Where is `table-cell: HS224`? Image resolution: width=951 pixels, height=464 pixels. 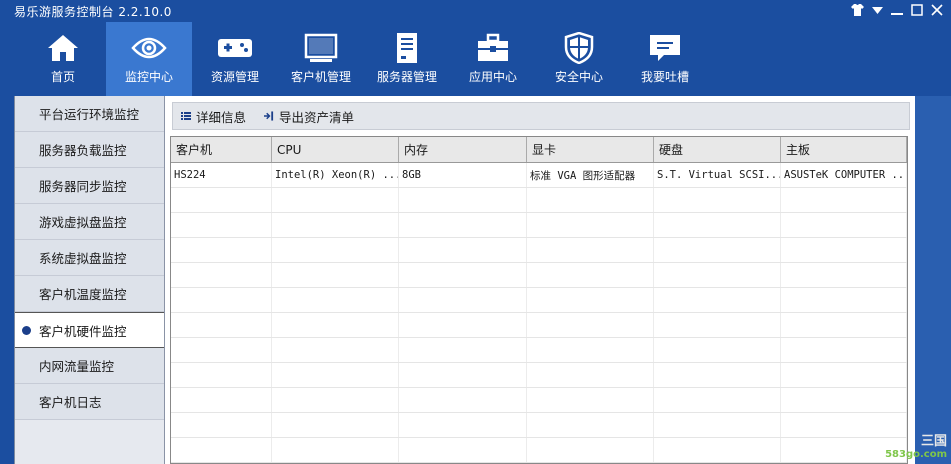 table-cell: HS224 is located at coordinates (221, 175).